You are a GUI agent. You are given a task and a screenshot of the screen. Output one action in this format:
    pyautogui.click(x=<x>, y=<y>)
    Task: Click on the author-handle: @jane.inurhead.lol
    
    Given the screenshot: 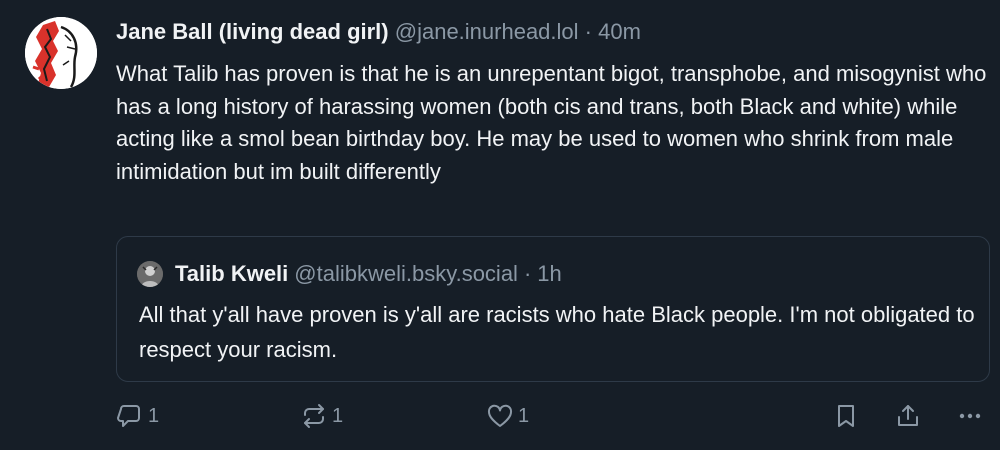 What is the action you would take?
    pyautogui.click(x=487, y=31)
    